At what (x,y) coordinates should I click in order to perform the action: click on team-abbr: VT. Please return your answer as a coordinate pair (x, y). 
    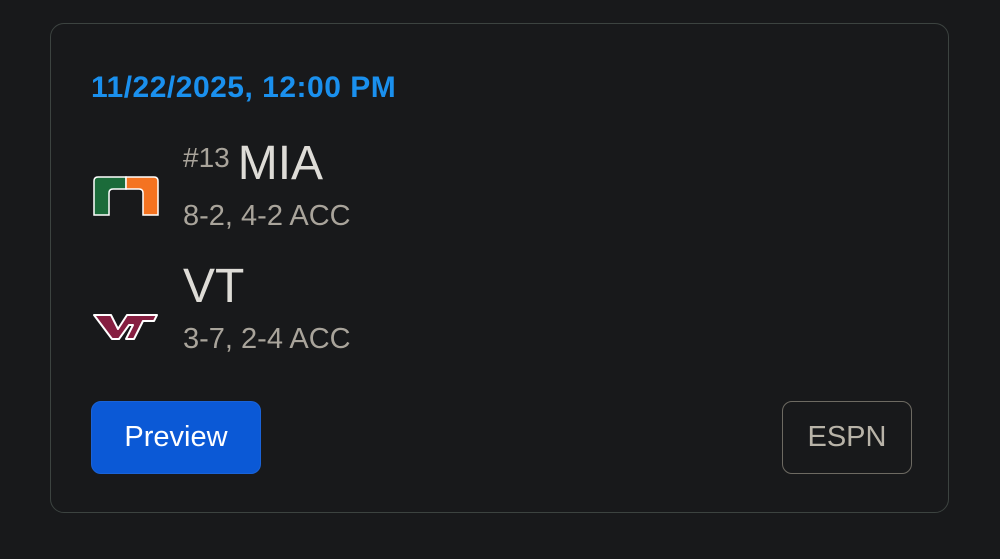
    Looking at the image, I should click on (214, 286).